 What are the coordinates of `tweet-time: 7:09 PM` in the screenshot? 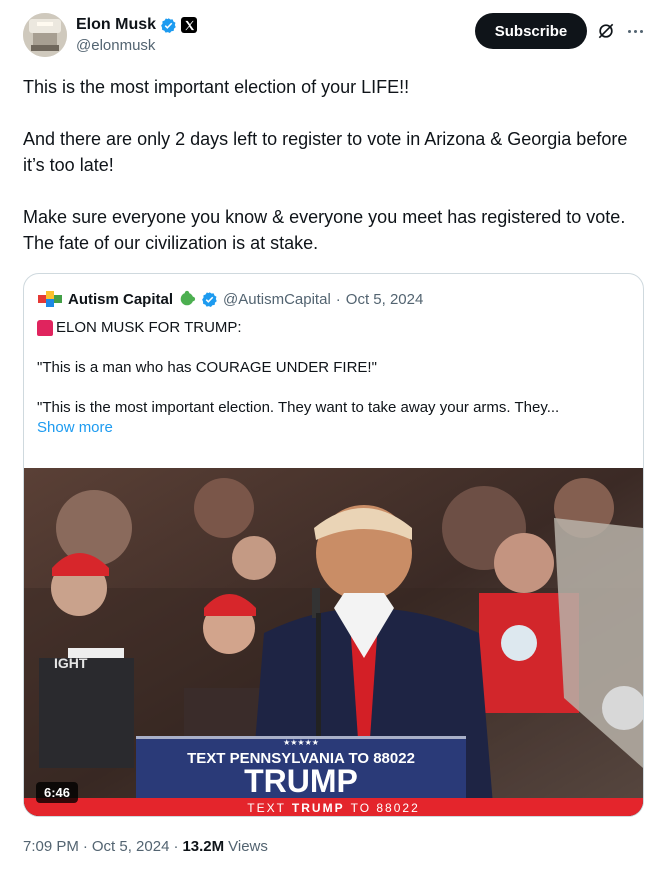 It's located at (51, 846).